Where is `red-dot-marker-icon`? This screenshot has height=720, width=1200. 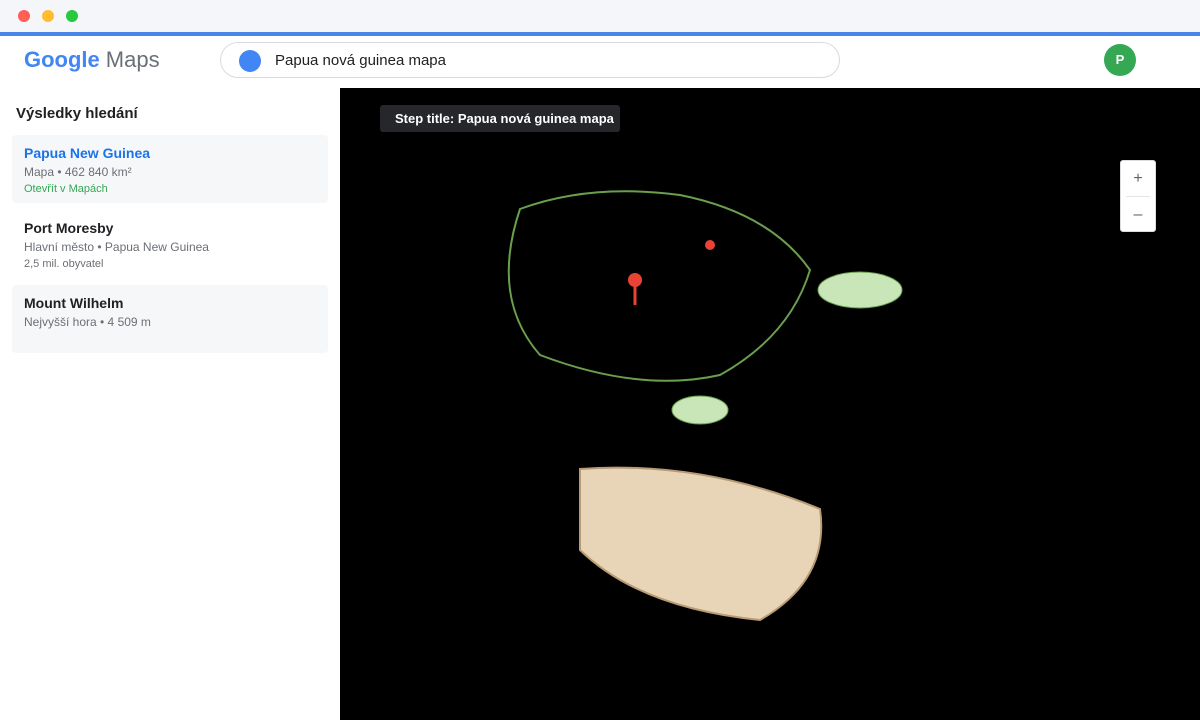
red-dot-marker-icon is located at coordinates (710, 245).